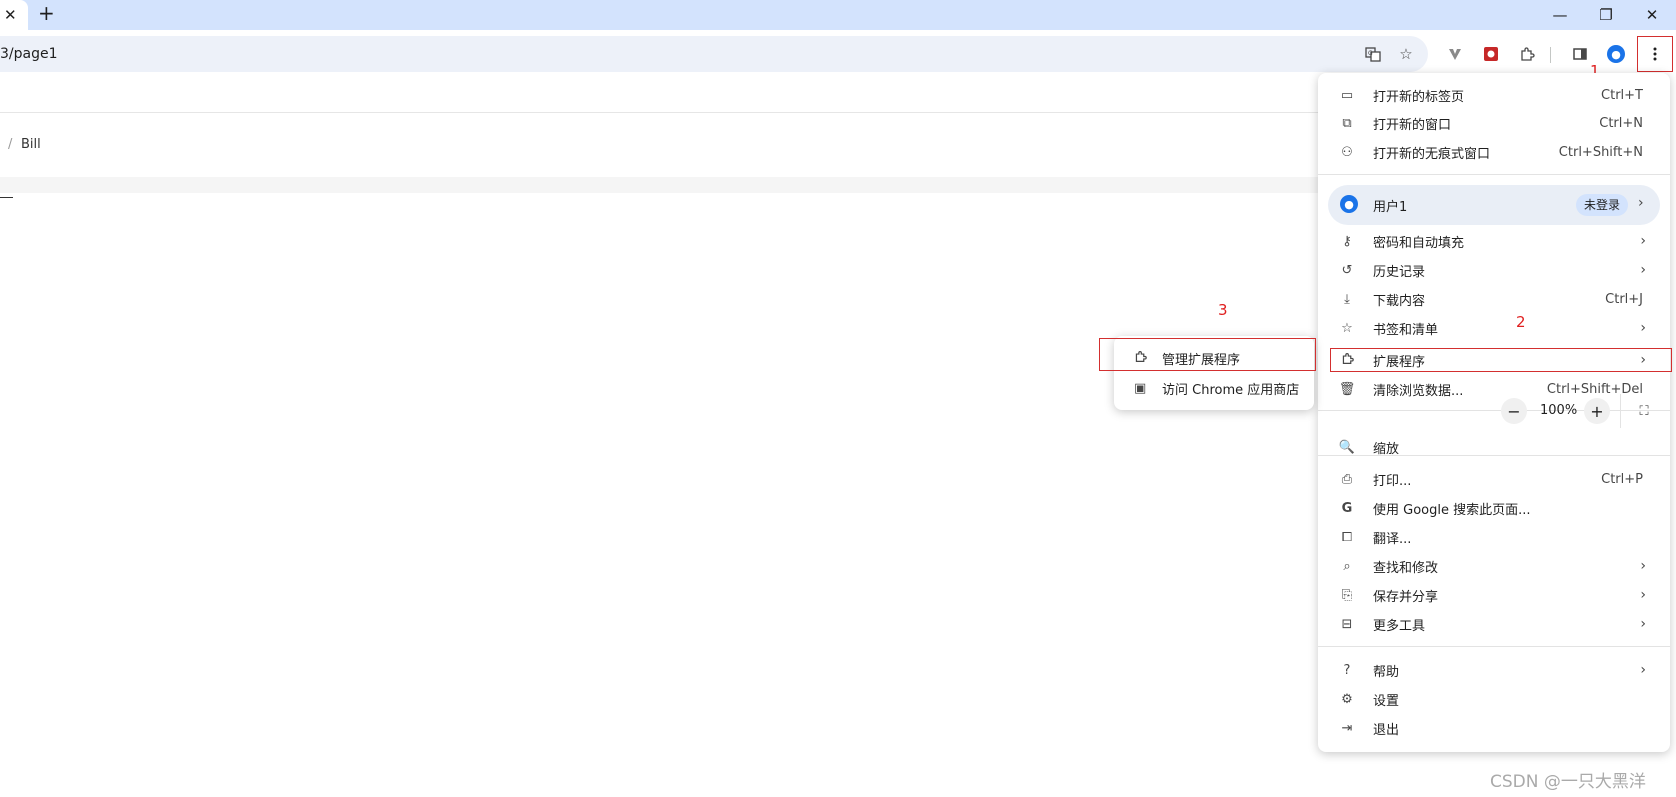  Describe the element at coordinates (46, 13) in the screenshot. I see `new-tab-icon: +` at that location.